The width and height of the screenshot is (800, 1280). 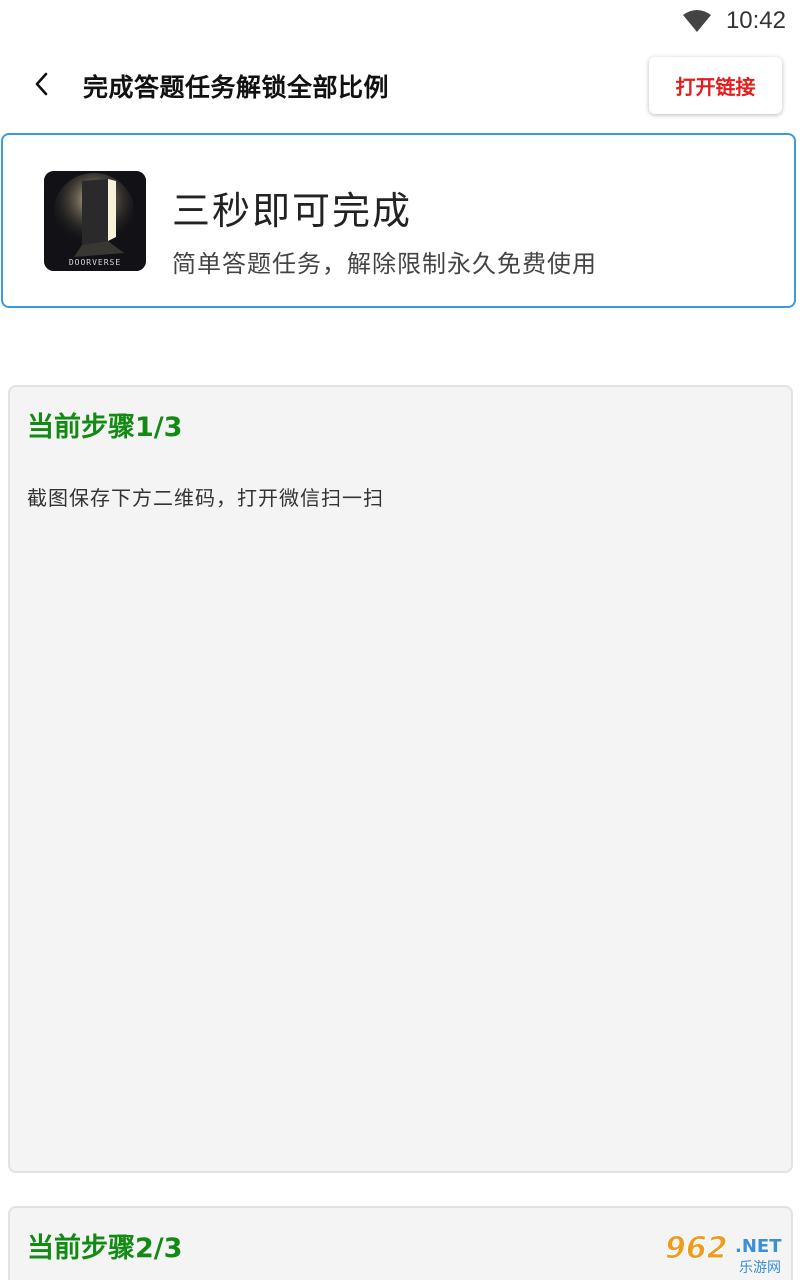 What do you see at coordinates (760, 1268) in the screenshot?
I see `svg-text: 乐游网` at bounding box center [760, 1268].